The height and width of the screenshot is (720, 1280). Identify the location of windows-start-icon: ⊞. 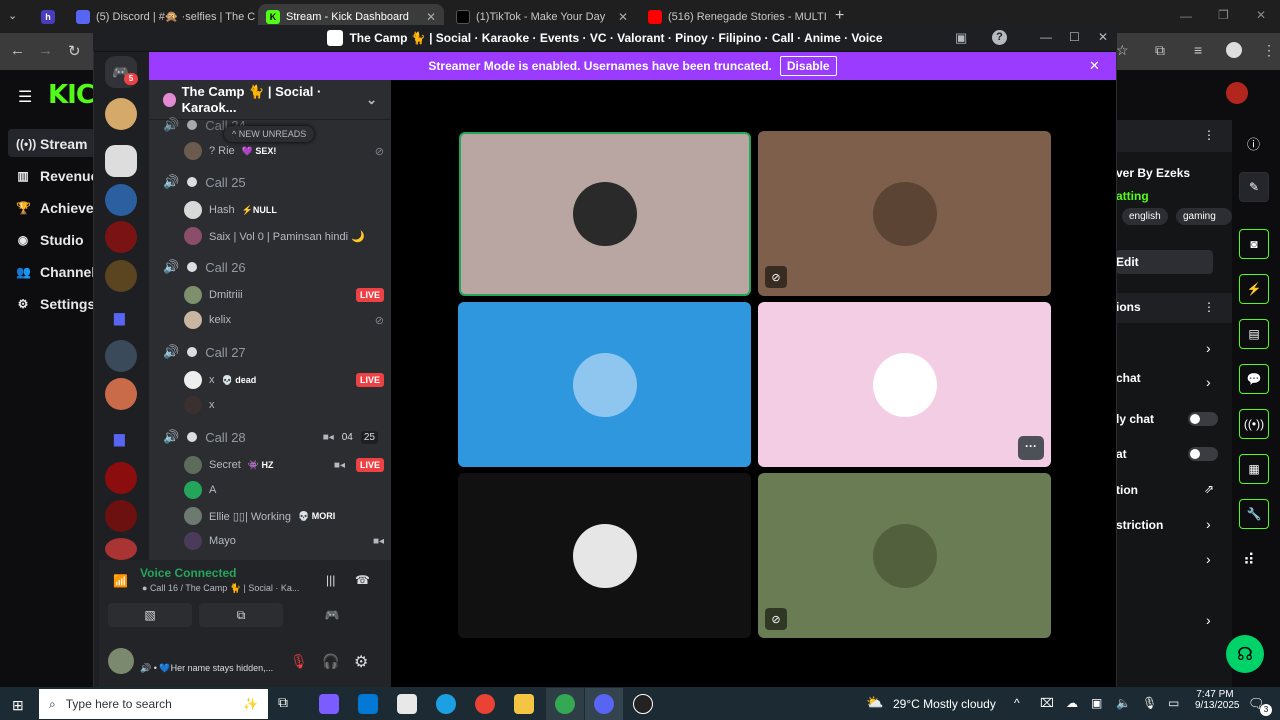
(18, 705).